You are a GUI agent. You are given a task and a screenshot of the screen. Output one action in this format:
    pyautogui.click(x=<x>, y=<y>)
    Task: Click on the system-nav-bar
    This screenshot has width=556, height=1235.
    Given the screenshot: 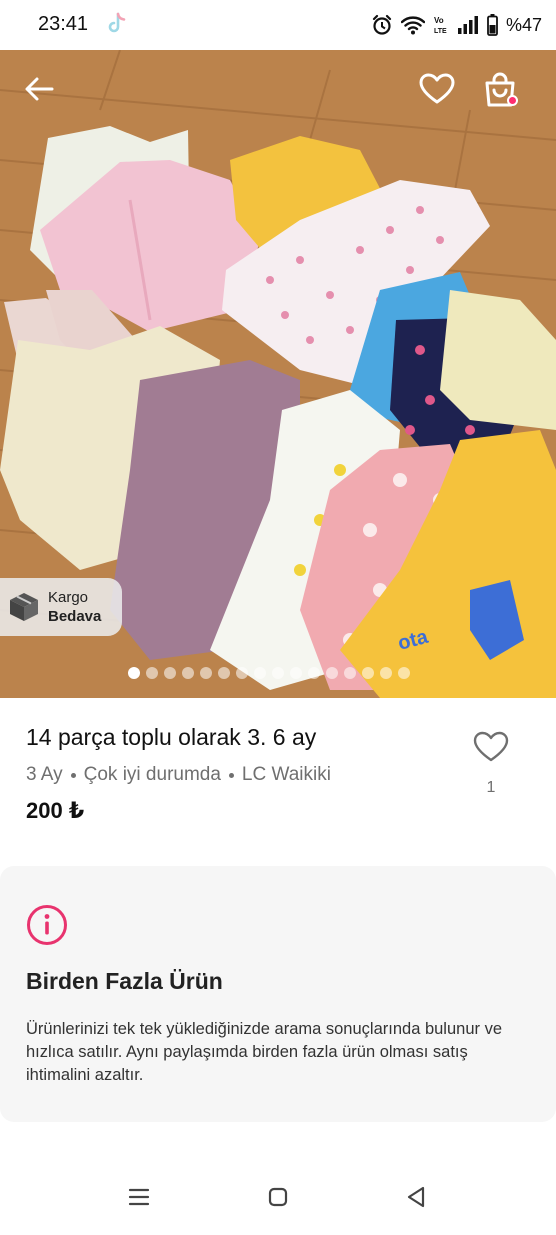 What is the action you would take?
    pyautogui.click(x=278, y=1197)
    